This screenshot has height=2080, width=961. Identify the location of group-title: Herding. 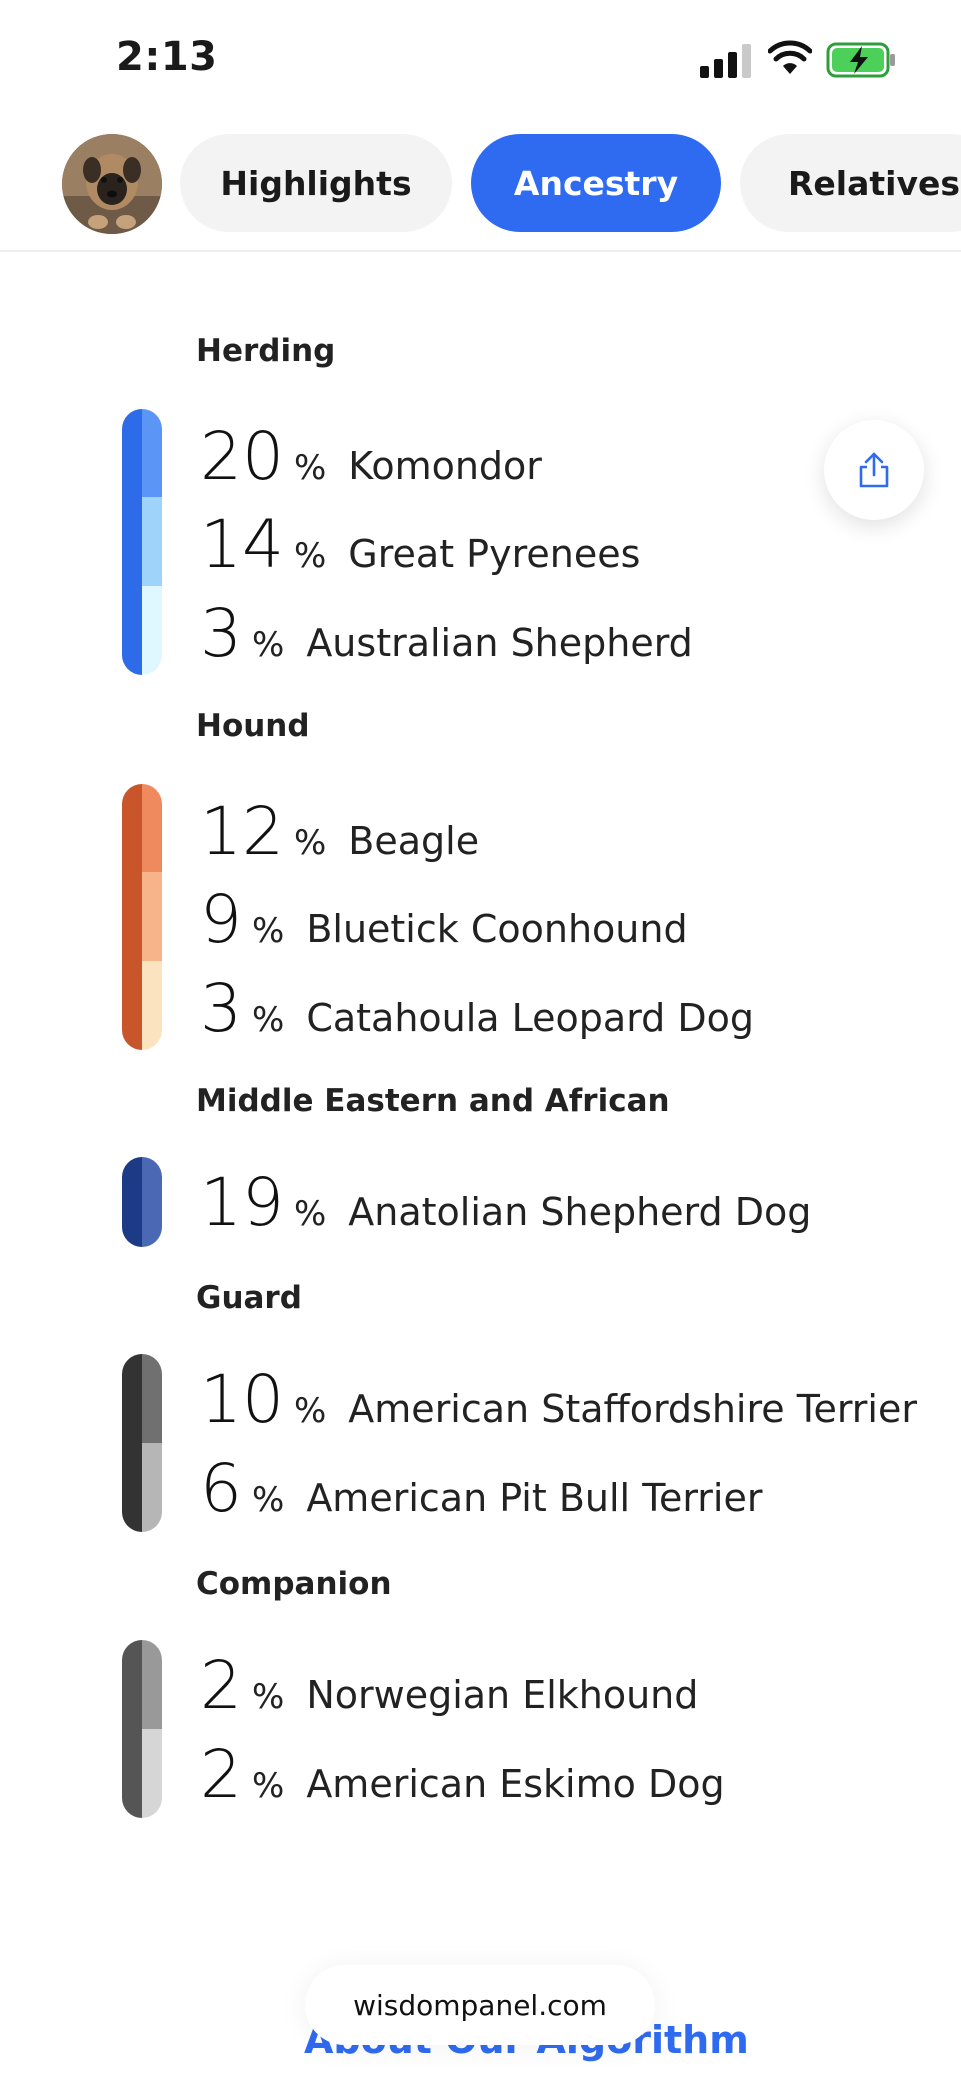
(266, 351).